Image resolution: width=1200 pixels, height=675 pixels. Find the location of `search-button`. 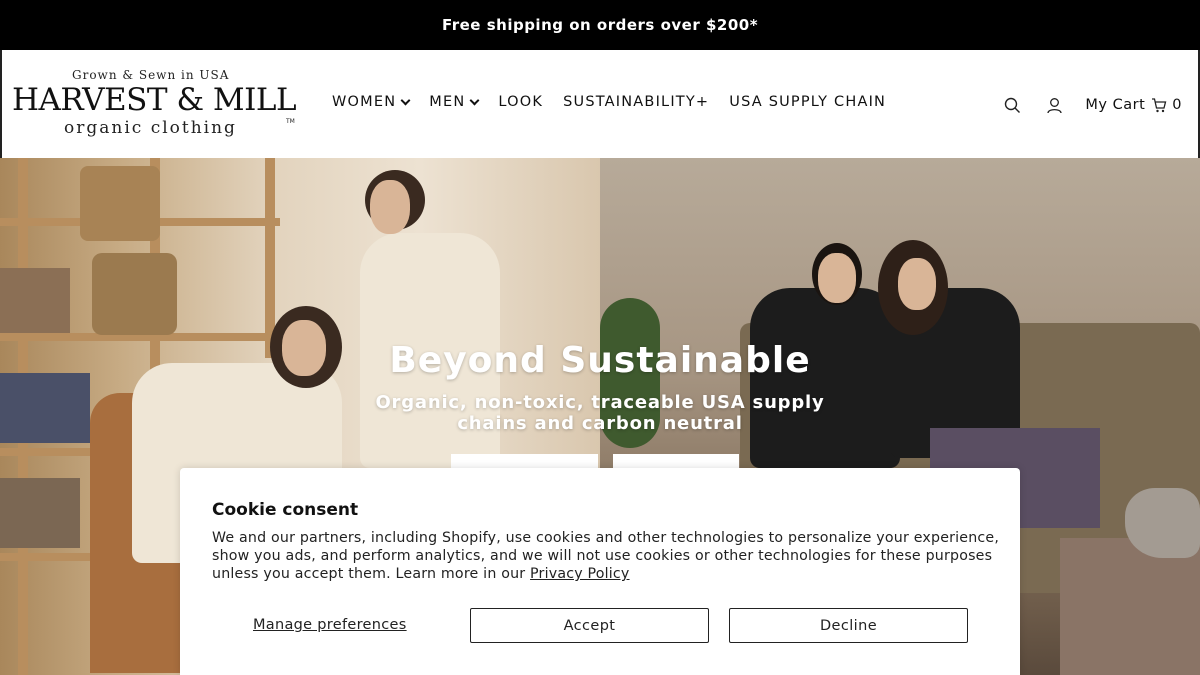

search-button is located at coordinates (1012, 105).